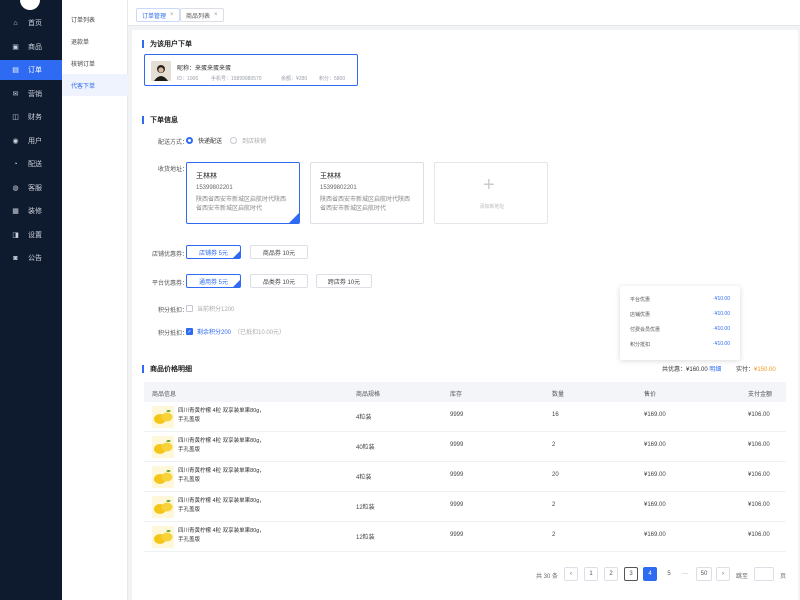 The image size is (800, 600). Describe the element at coordinates (31, 70) in the screenshot. I see `sidebar-item-2: ▤ 订单` at that location.